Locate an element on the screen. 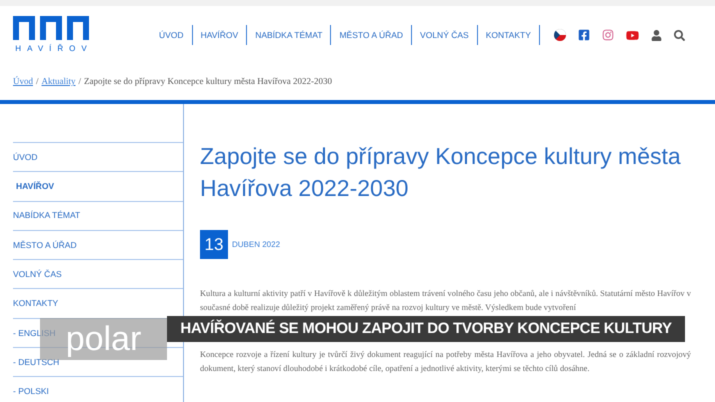 The height and width of the screenshot is (402, 715). nav-link: MĚSTO A ÚŘAD is located at coordinates (371, 35).